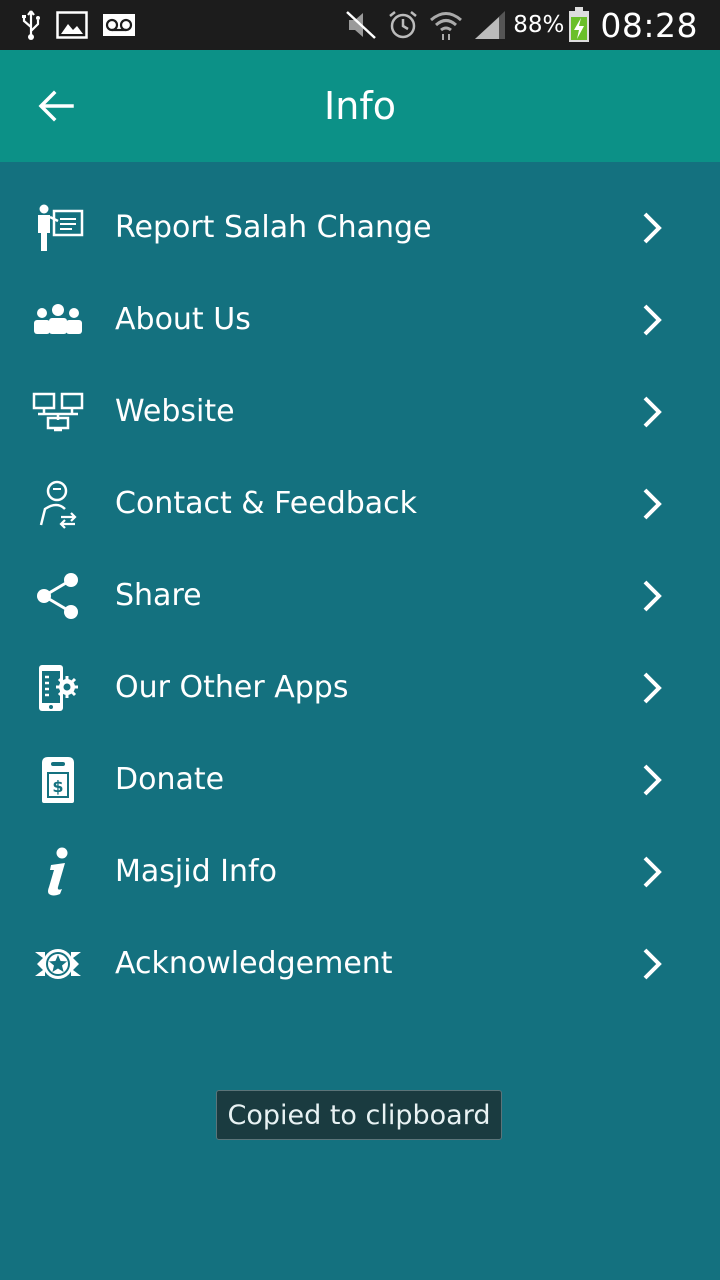  I want to click on battery-charging-icon, so click(579, 25).